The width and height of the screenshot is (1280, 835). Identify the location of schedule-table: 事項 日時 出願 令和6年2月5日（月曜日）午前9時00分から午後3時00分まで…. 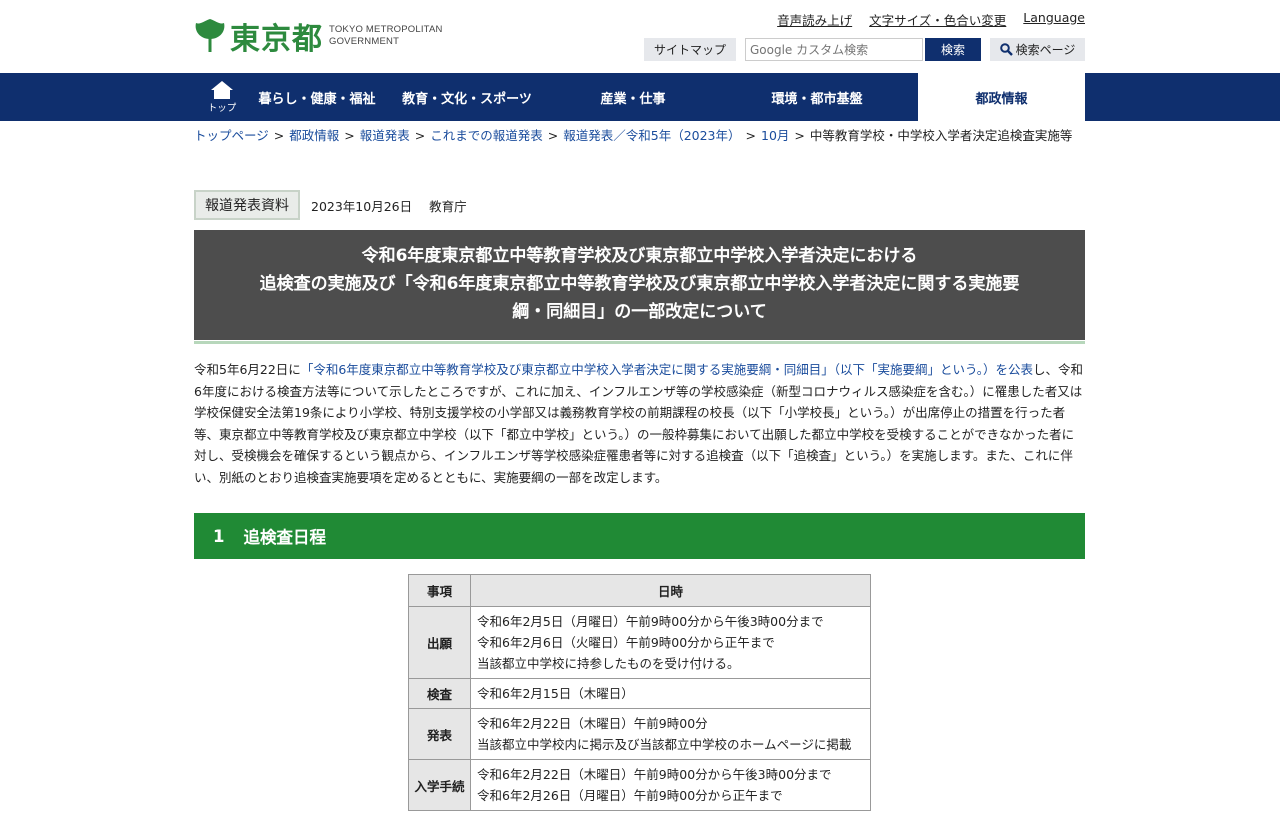
(639, 692).